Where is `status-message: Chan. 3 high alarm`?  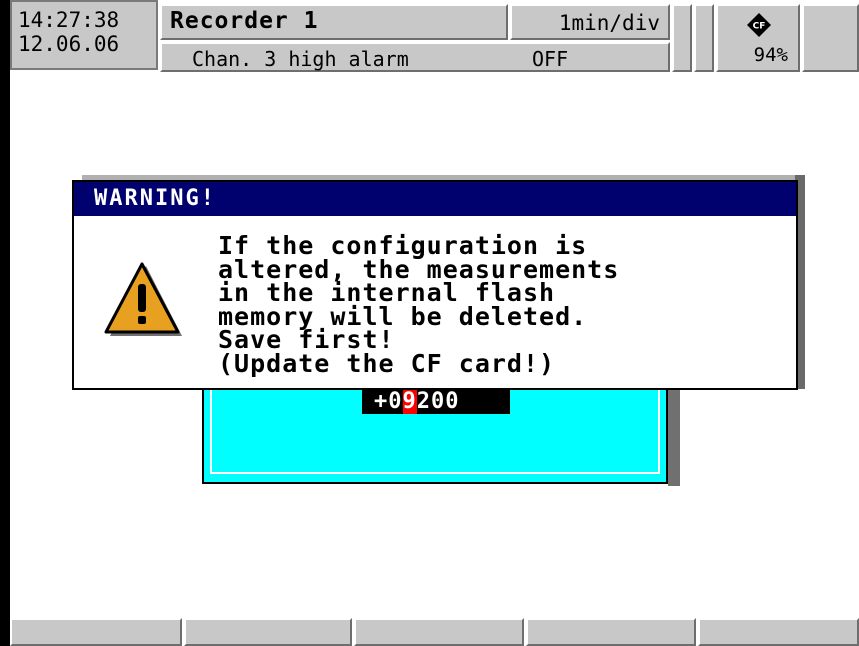 status-message: Chan. 3 high alarm is located at coordinates (300, 59).